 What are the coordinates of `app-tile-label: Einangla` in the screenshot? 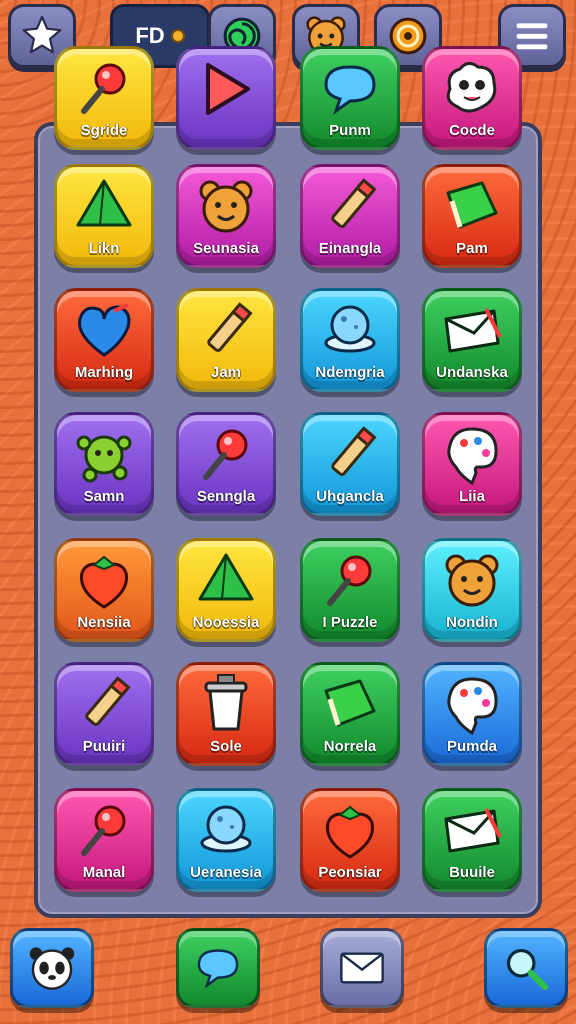 It's located at (350, 248).